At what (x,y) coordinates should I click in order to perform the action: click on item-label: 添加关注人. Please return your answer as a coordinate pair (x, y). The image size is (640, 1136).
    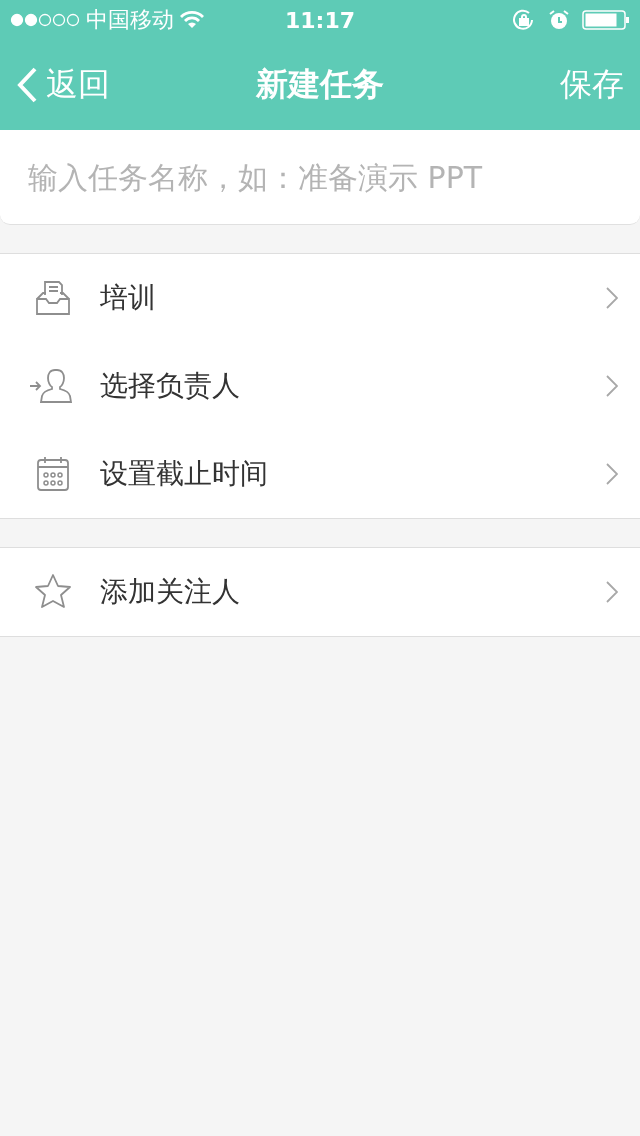
    Looking at the image, I should click on (170, 592).